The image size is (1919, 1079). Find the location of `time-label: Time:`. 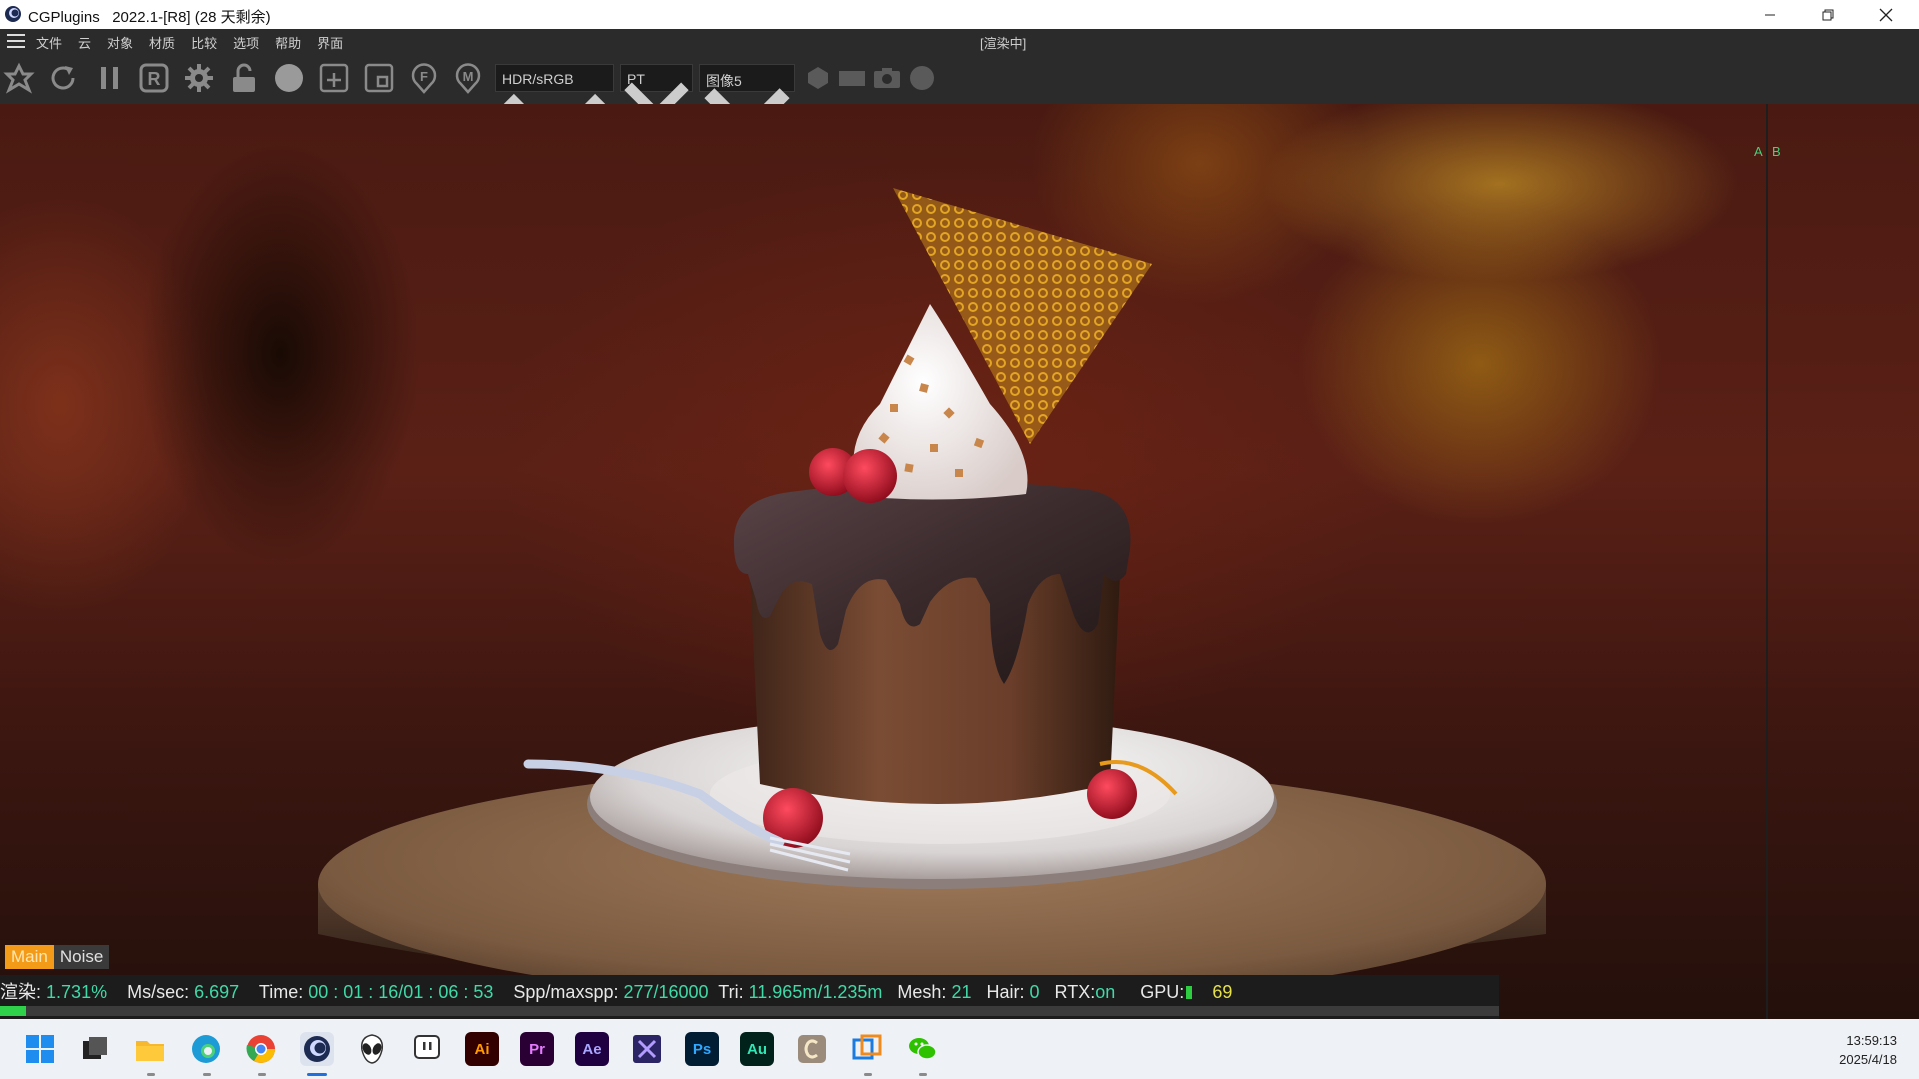

time-label: Time: is located at coordinates (281, 992).